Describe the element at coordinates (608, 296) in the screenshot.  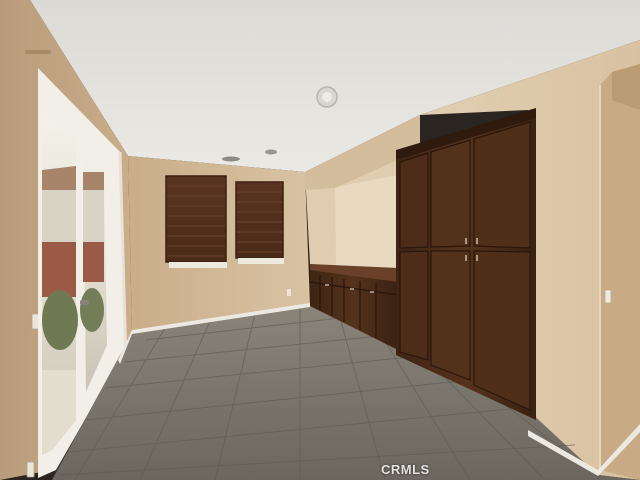
I see `light-switch` at that location.